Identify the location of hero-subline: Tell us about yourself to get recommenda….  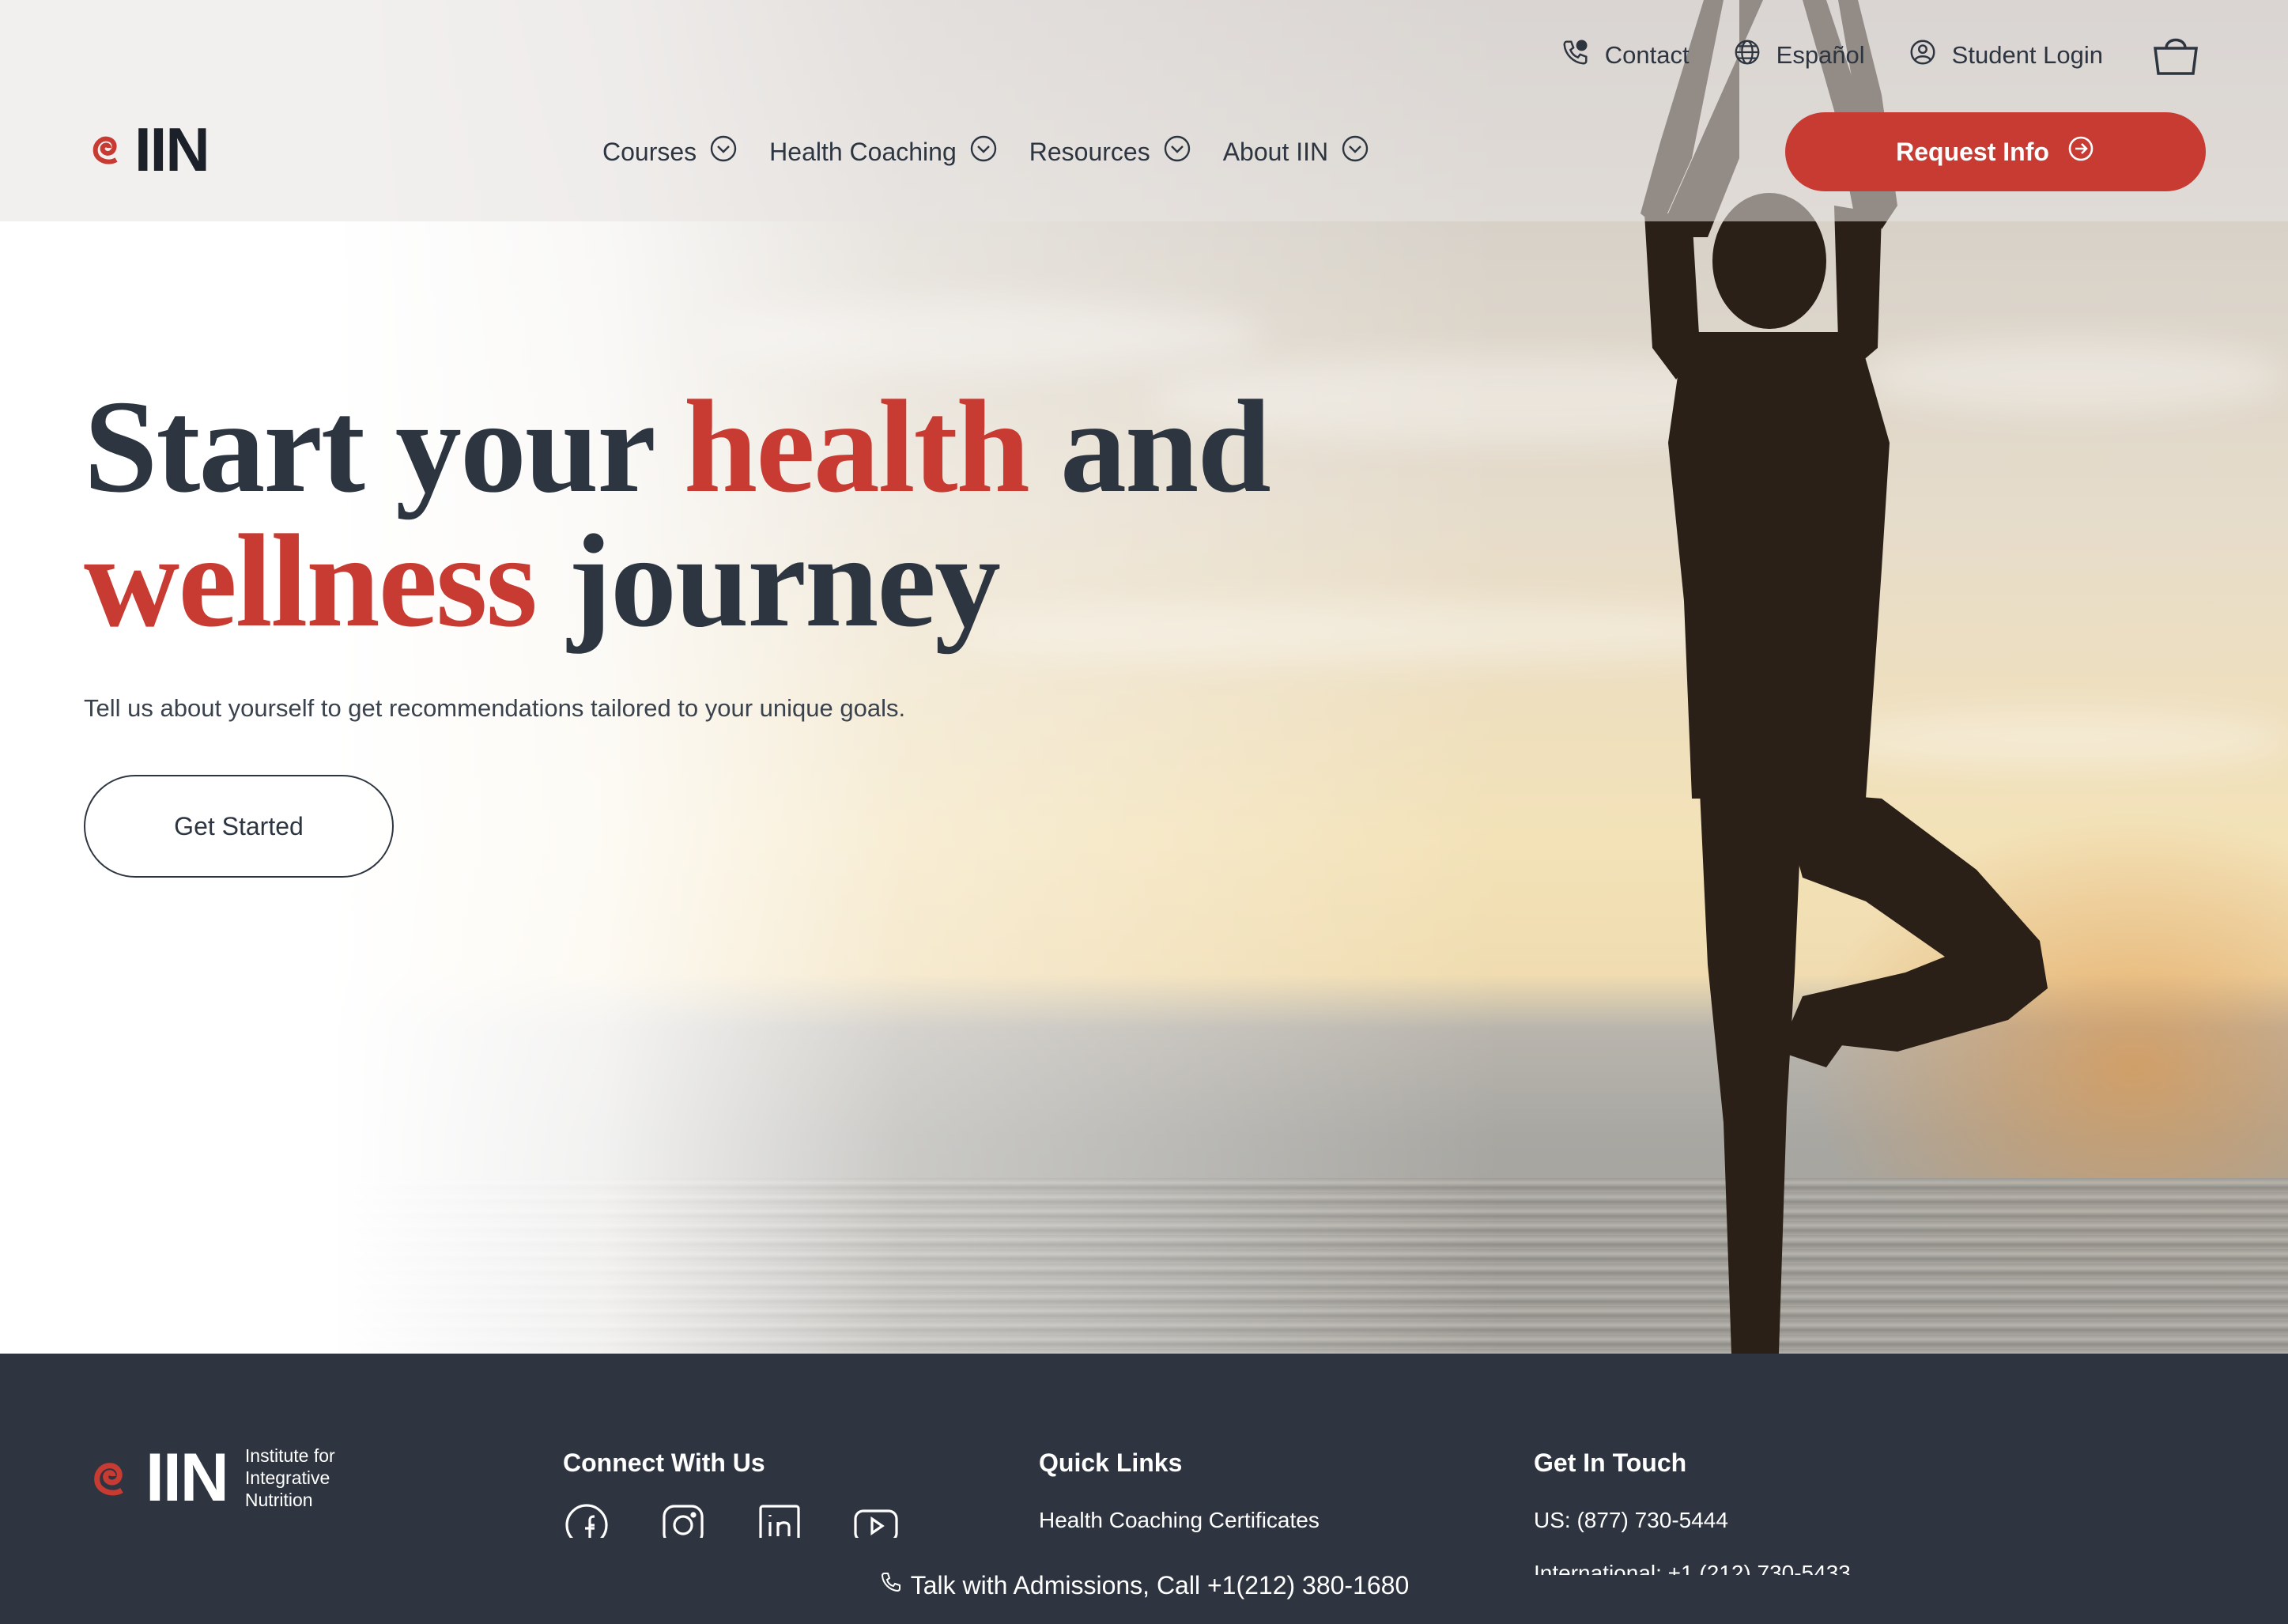
(495, 708).